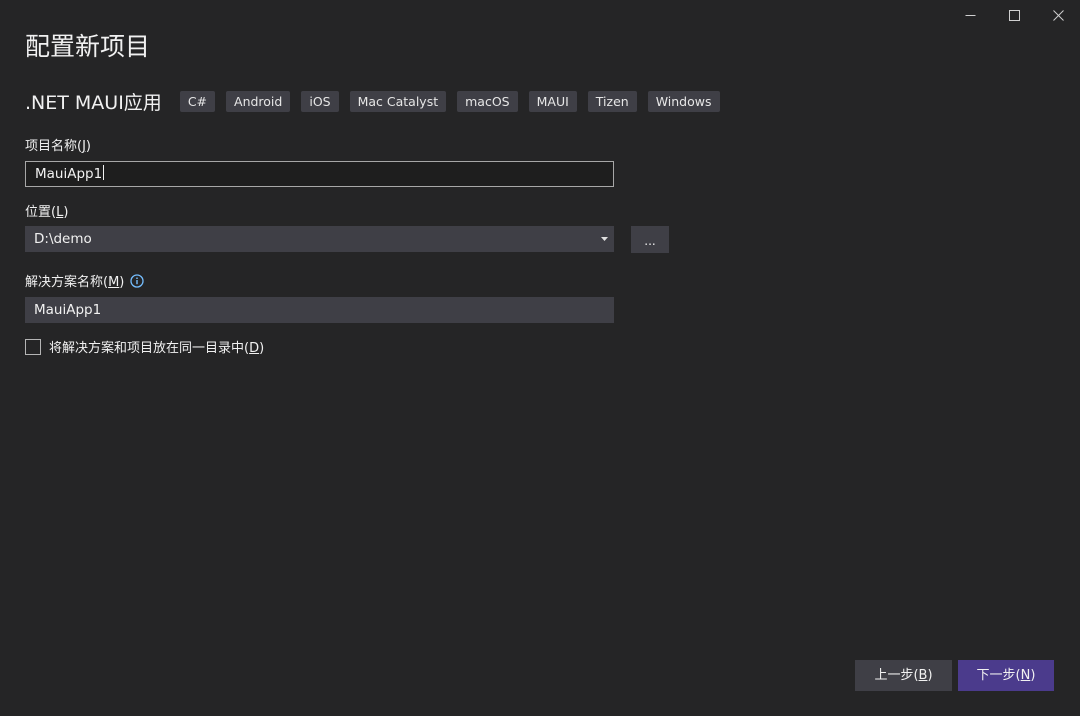  Describe the element at coordinates (487, 101) in the screenshot. I see `tag-platform-macos: macOS` at that location.